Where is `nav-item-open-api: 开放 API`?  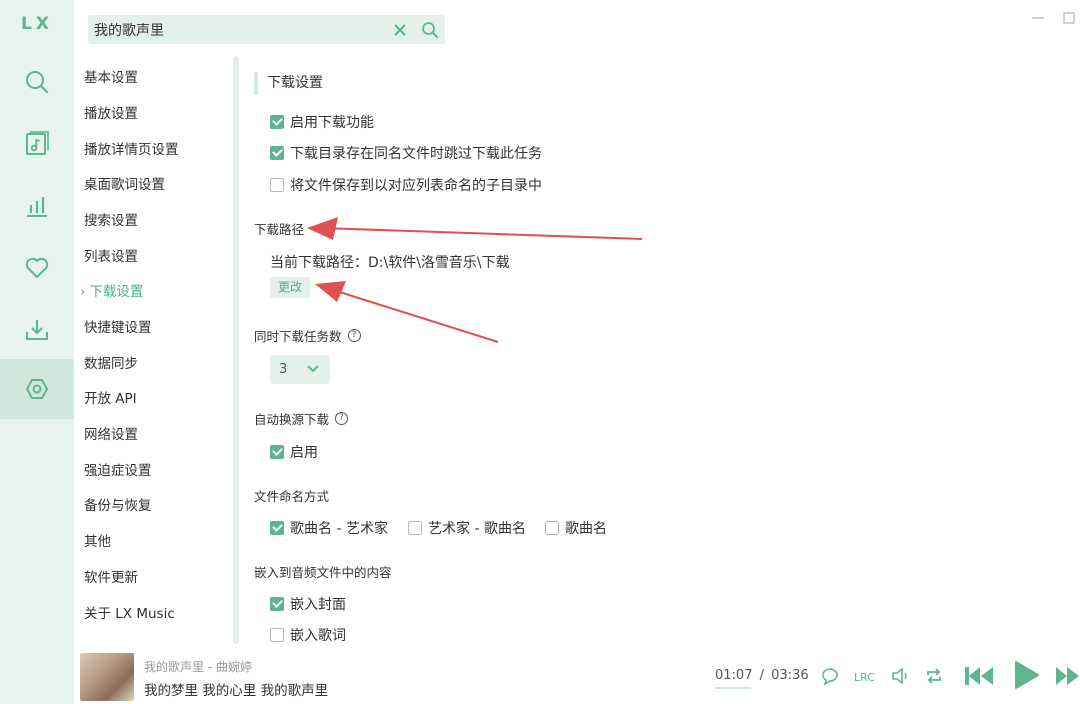
nav-item-open-api: 开放 API is located at coordinates (110, 397).